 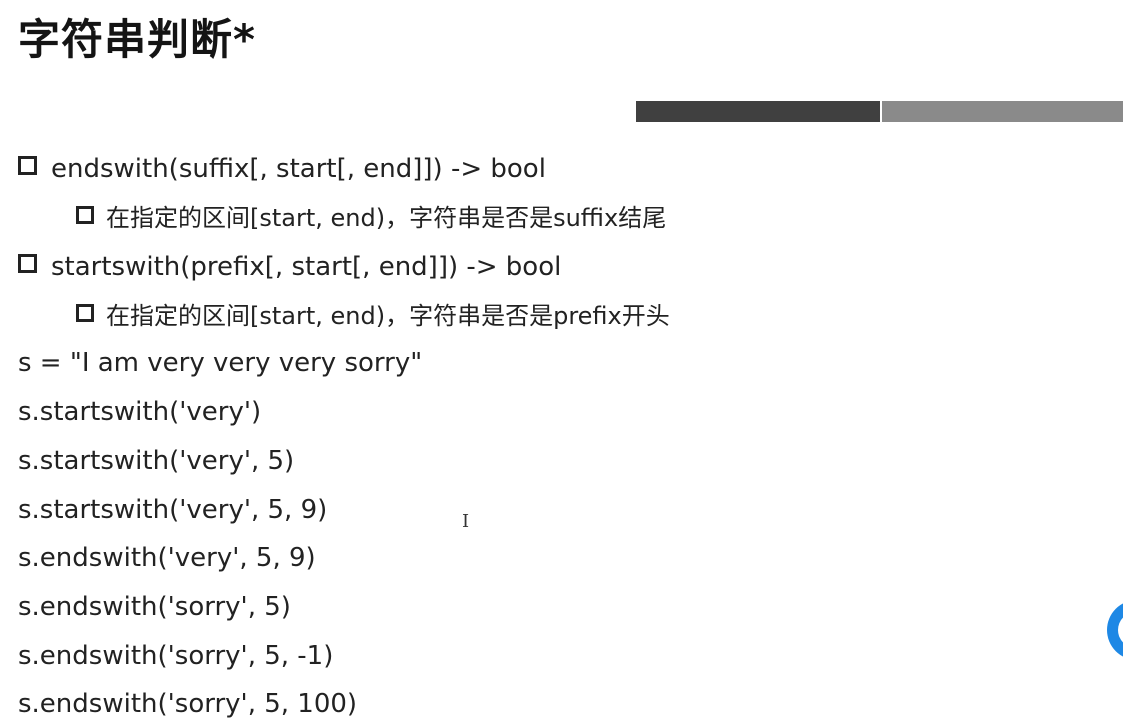 What do you see at coordinates (176, 656) in the screenshot?
I see `code-line: s.endswith('sorry', 5, -1)` at bounding box center [176, 656].